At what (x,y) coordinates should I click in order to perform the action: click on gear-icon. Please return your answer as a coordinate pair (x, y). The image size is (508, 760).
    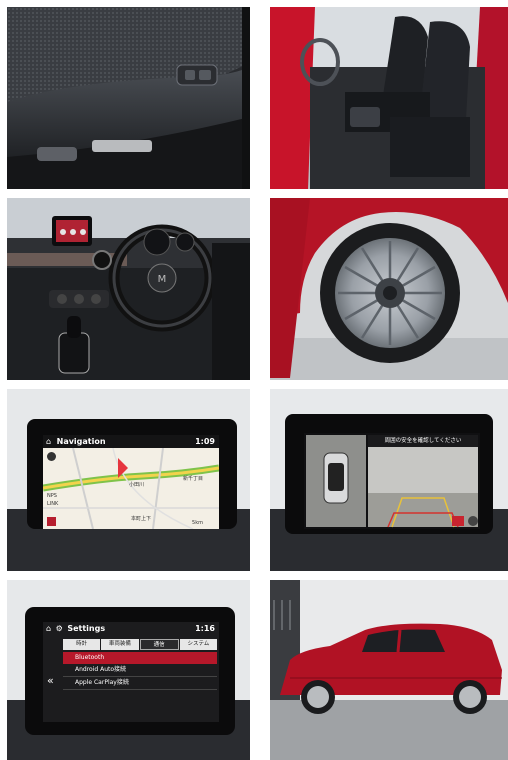
    Looking at the image, I should click on (473, 521).